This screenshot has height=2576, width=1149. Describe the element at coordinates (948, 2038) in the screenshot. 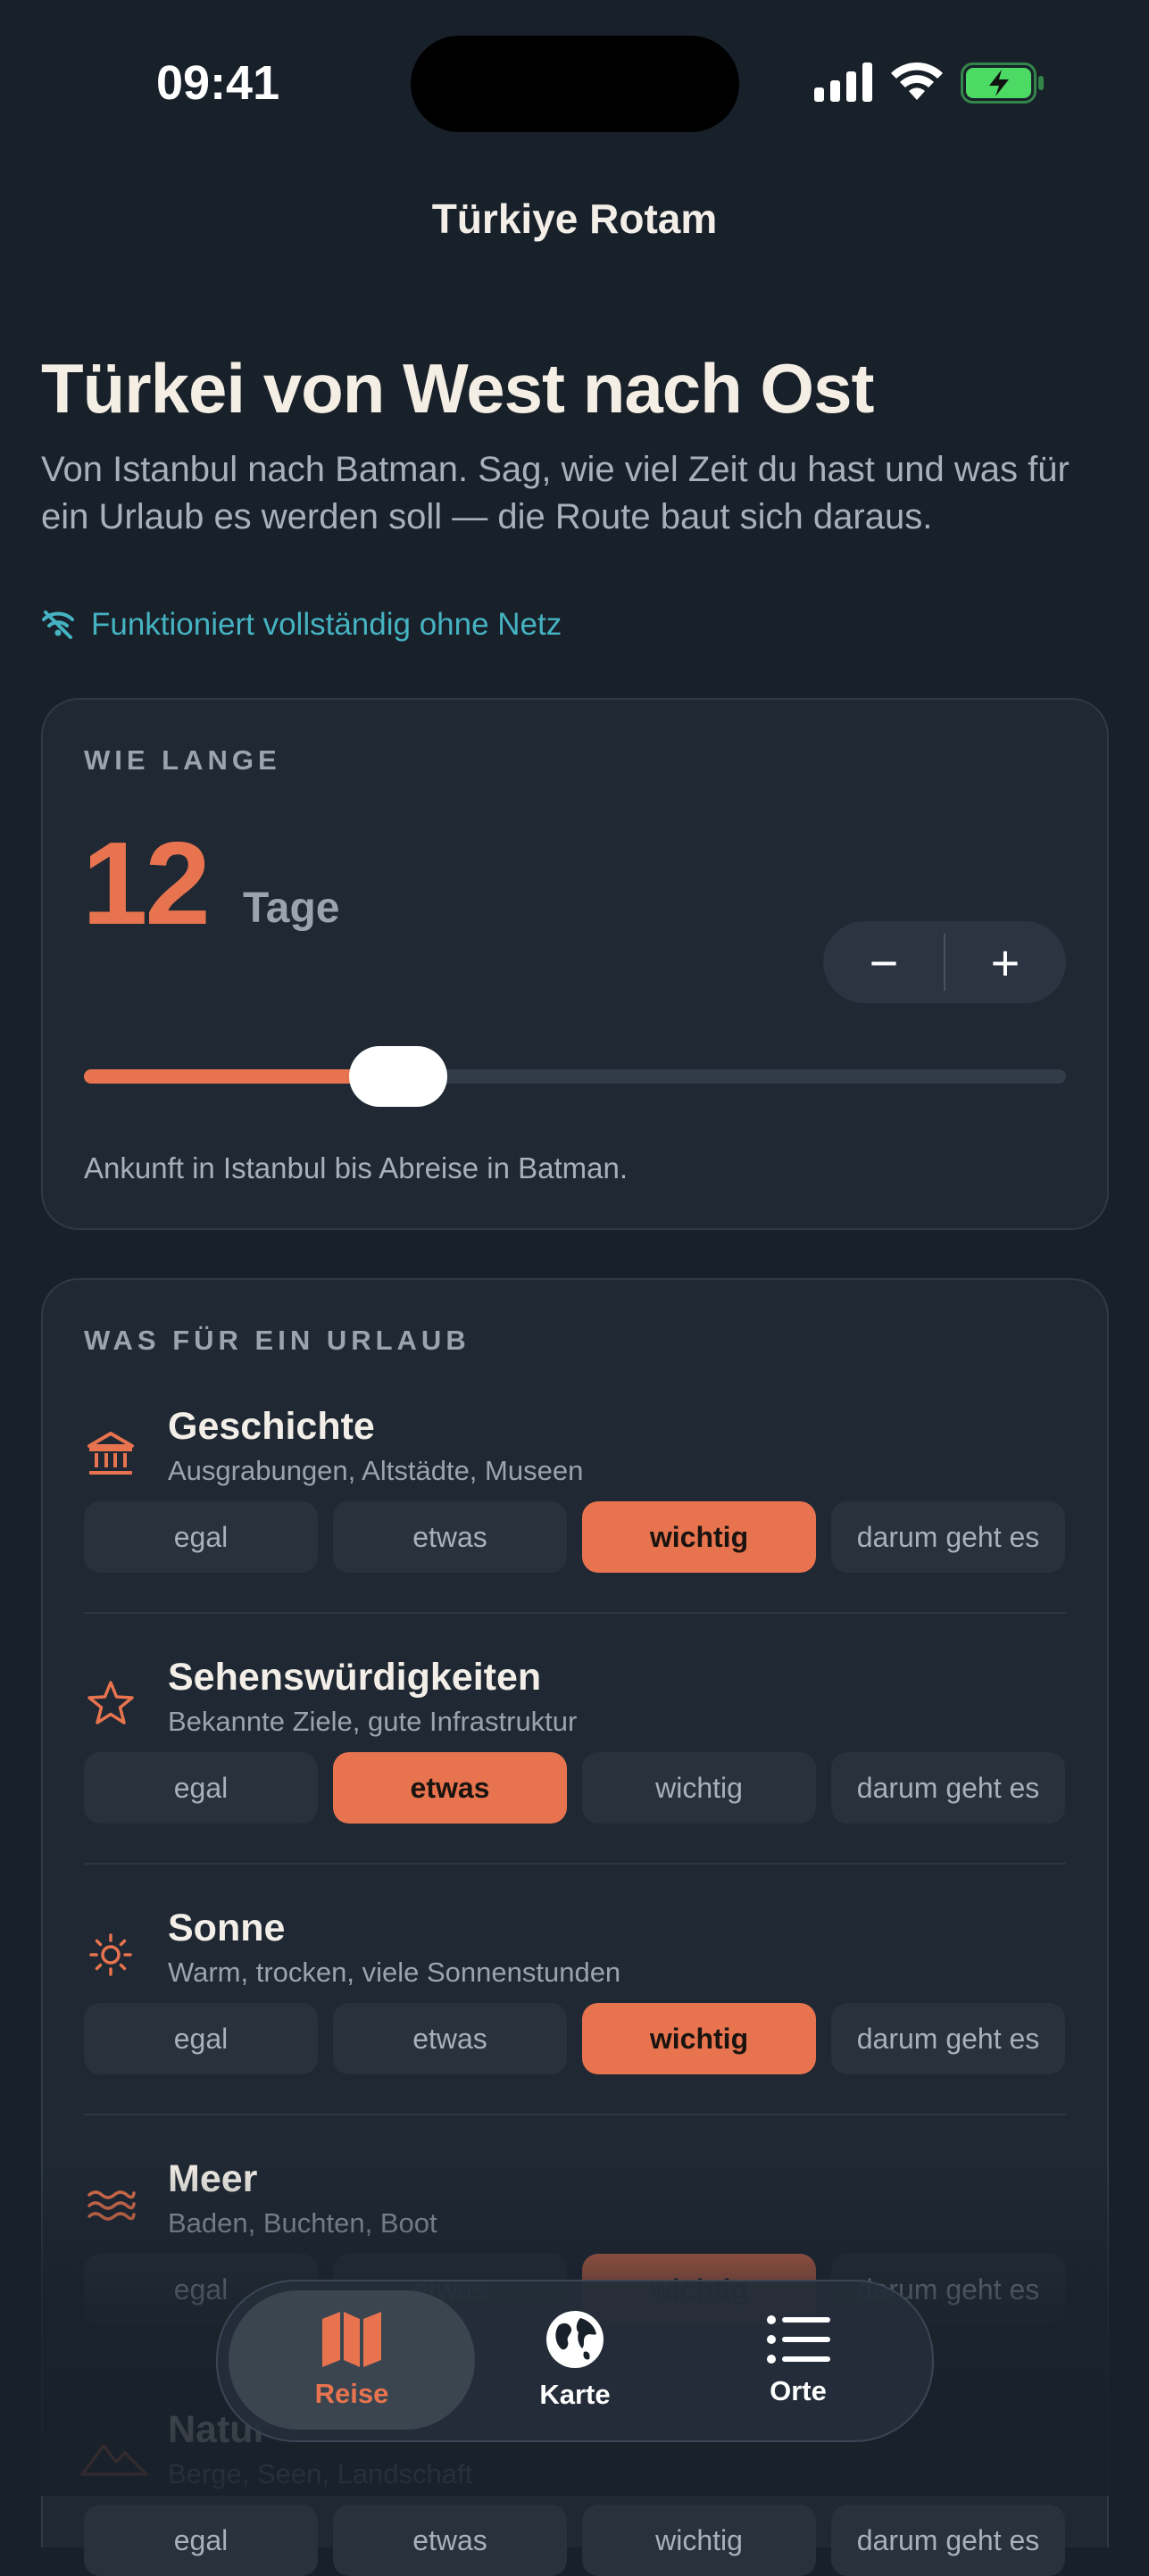

I see `option-sonne-darum-geht-es: darum geht es` at that location.